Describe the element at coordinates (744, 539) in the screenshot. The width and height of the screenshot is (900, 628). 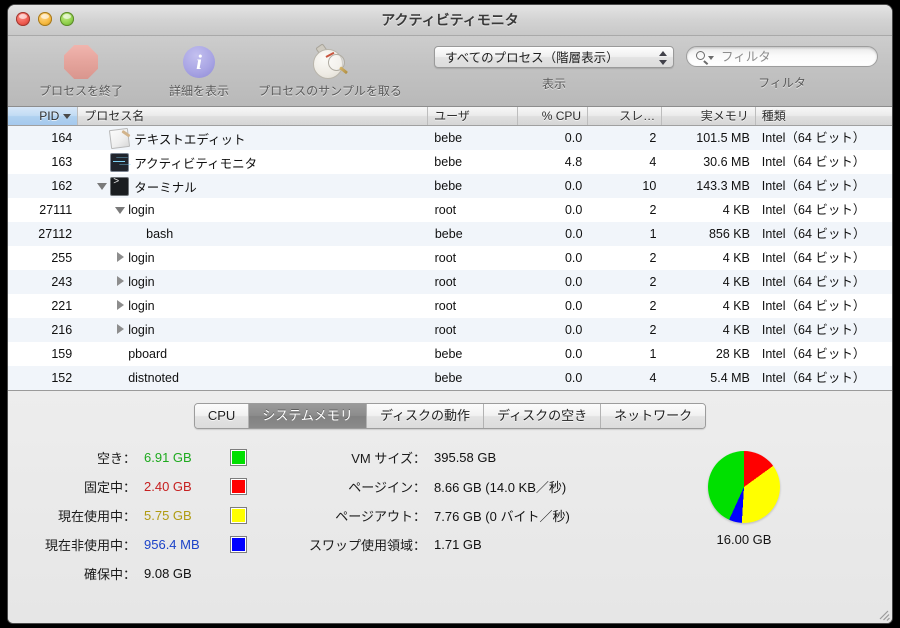
I see `memory-total-label: 16.00 GB` at that location.